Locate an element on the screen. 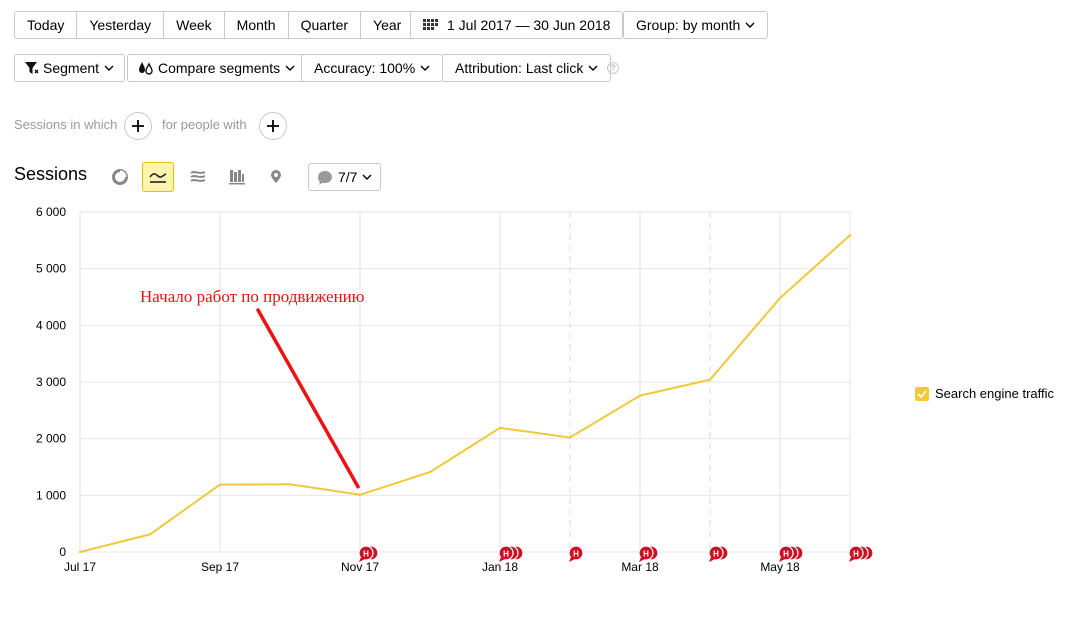  period-selector: Today Yesterday Week Month Quarter Year is located at coordinates (214, 25).